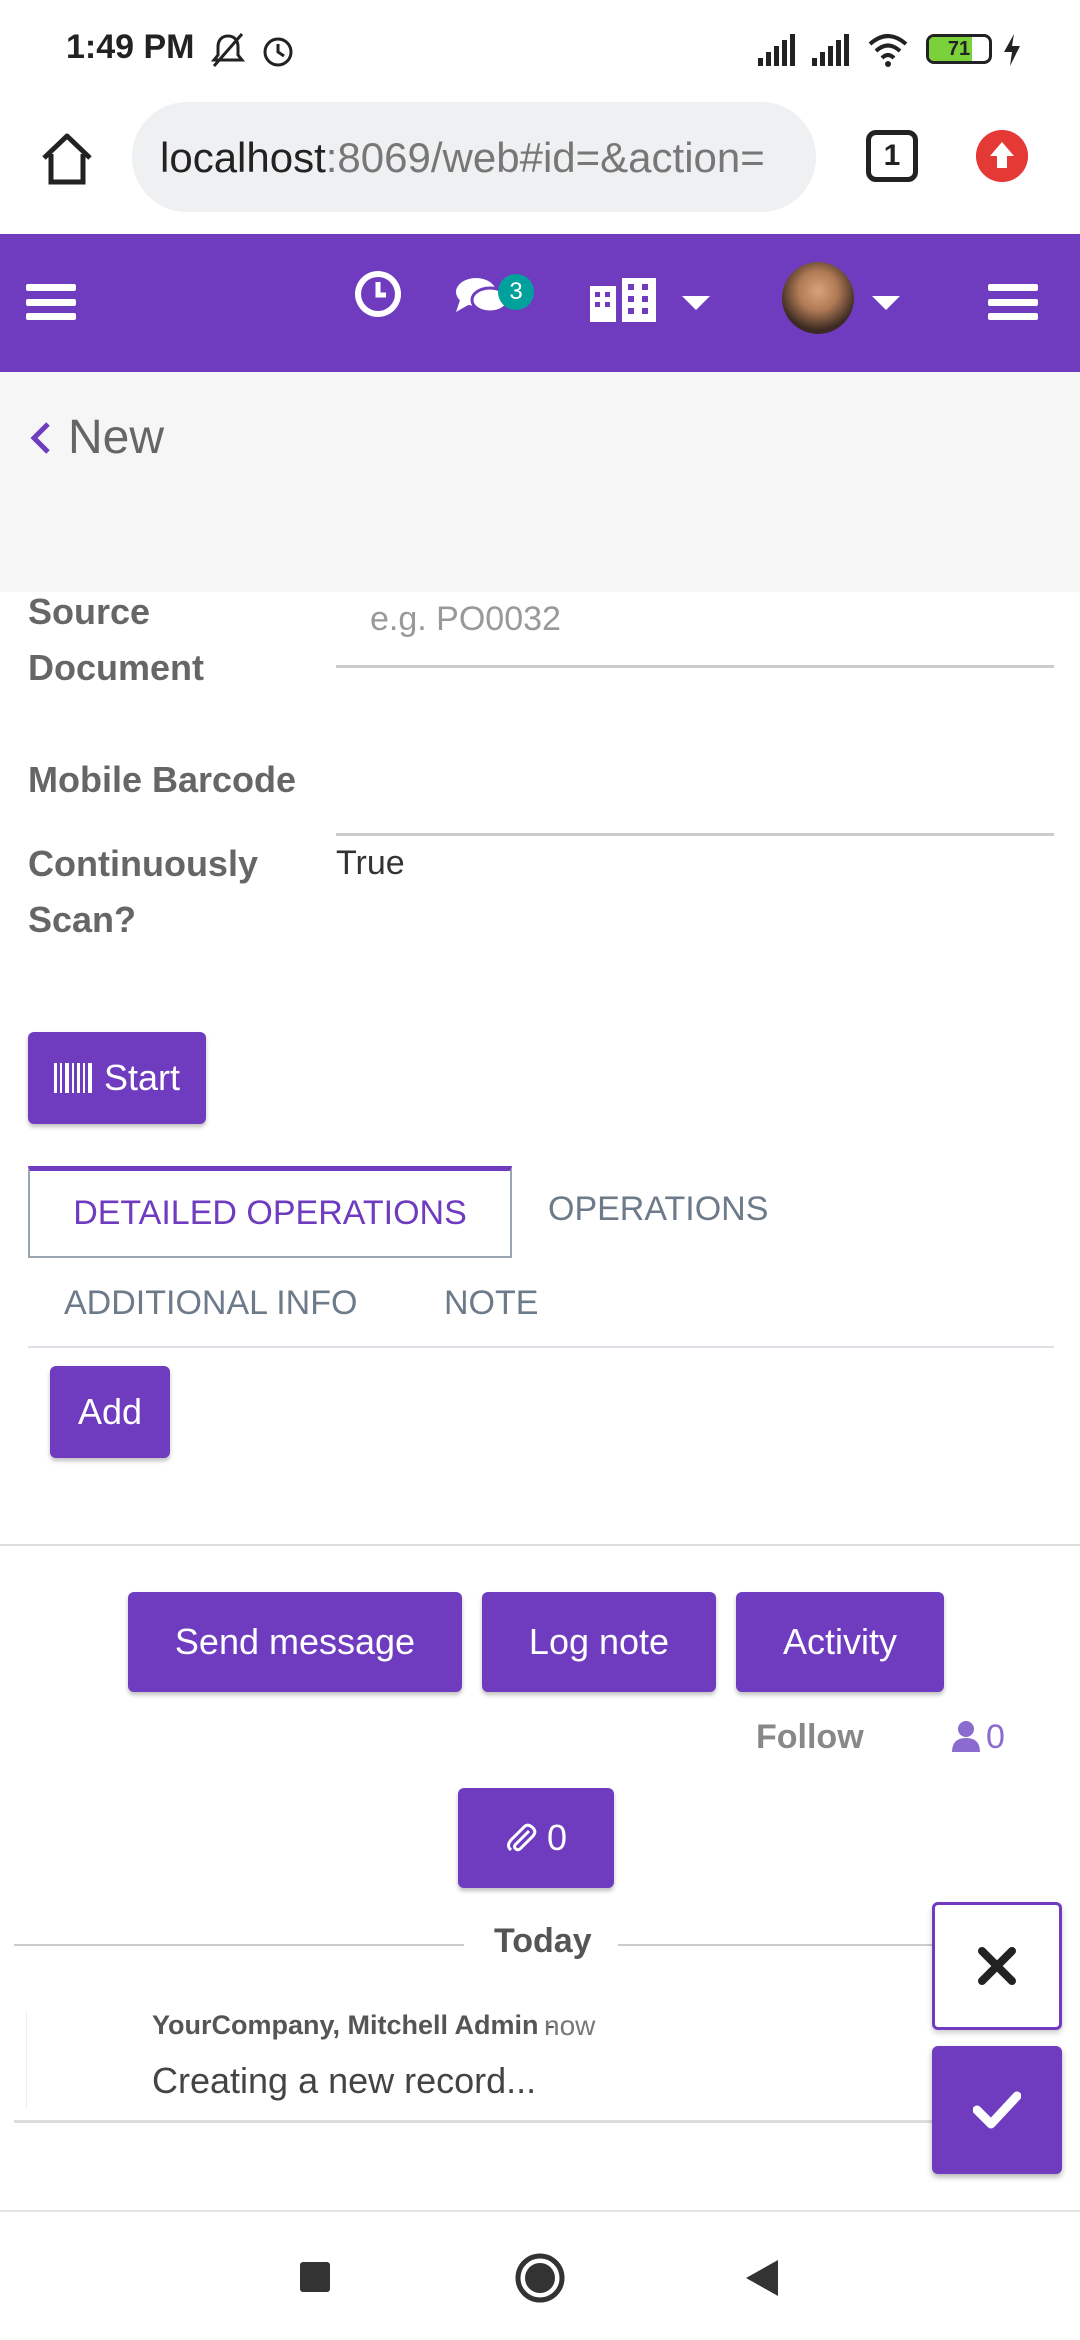 The width and height of the screenshot is (1080, 2340). I want to click on menu-toggle-icon, so click(1013, 302).